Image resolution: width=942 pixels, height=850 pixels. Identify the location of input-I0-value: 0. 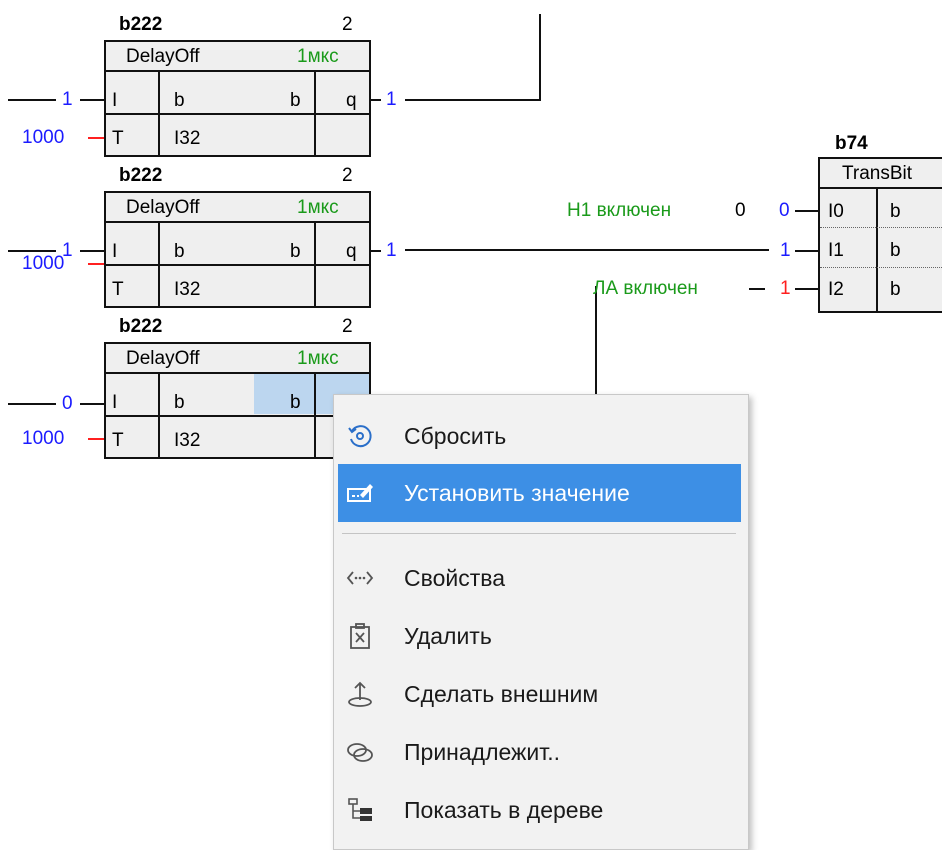
(784, 211).